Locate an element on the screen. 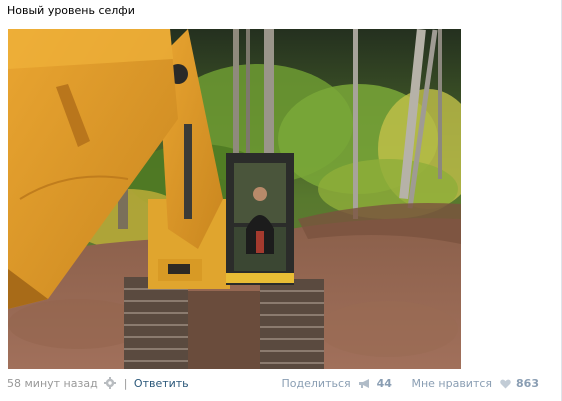 The width and height of the screenshot is (562, 401). reply-link: Ответить is located at coordinates (161, 383).